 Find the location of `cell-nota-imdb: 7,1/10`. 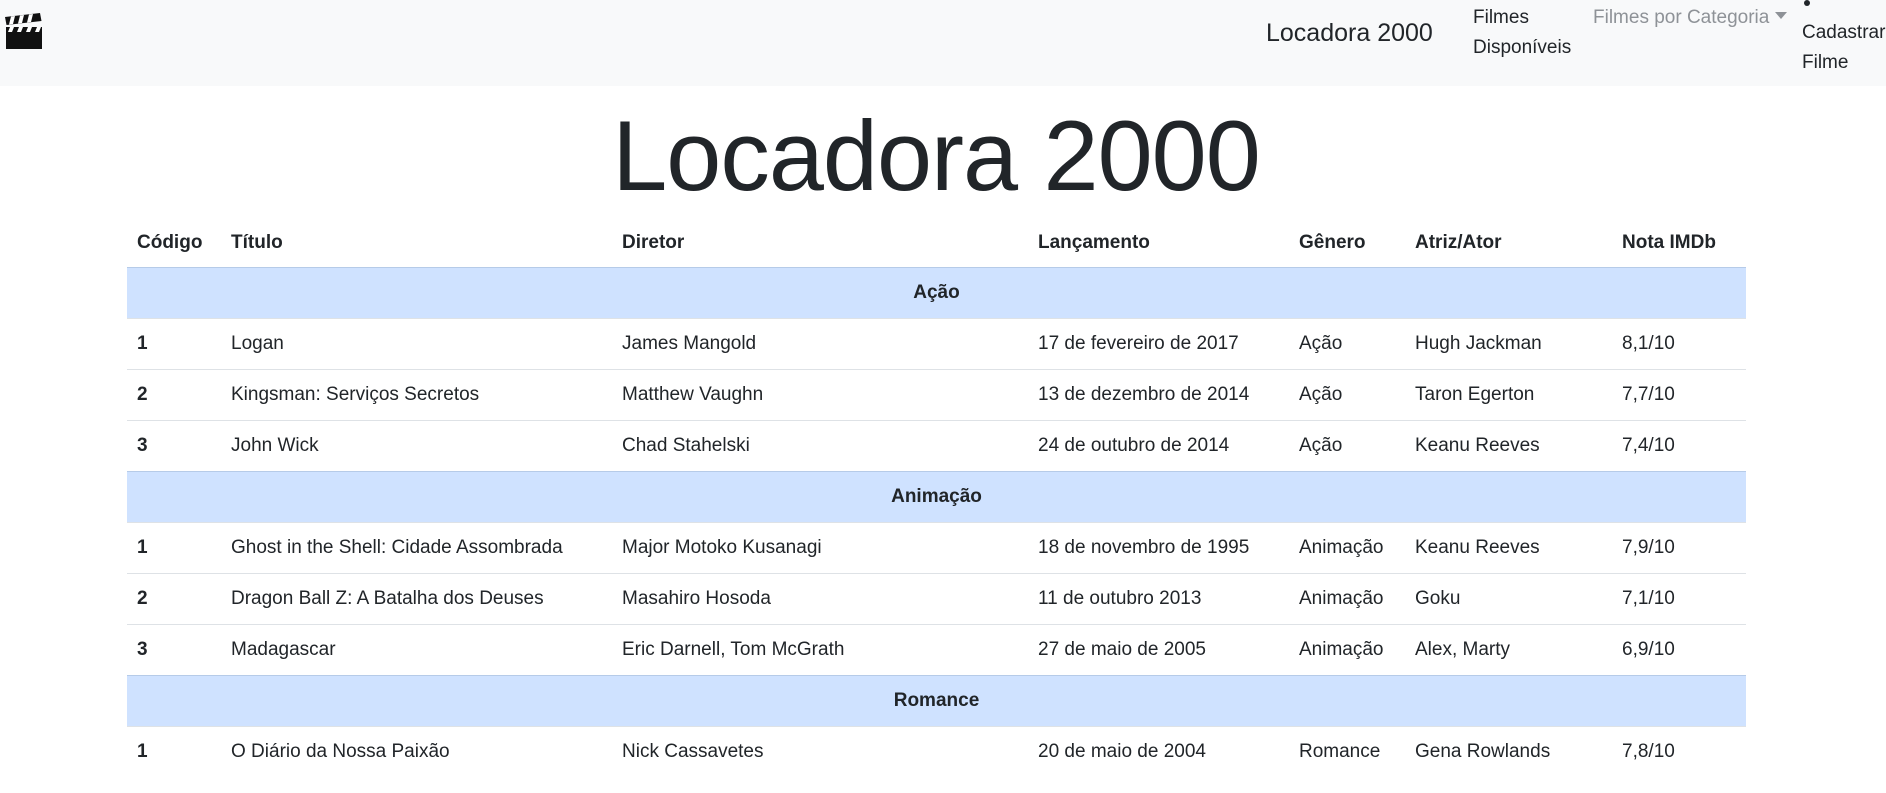

cell-nota-imdb: 7,1/10 is located at coordinates (1679, 598).